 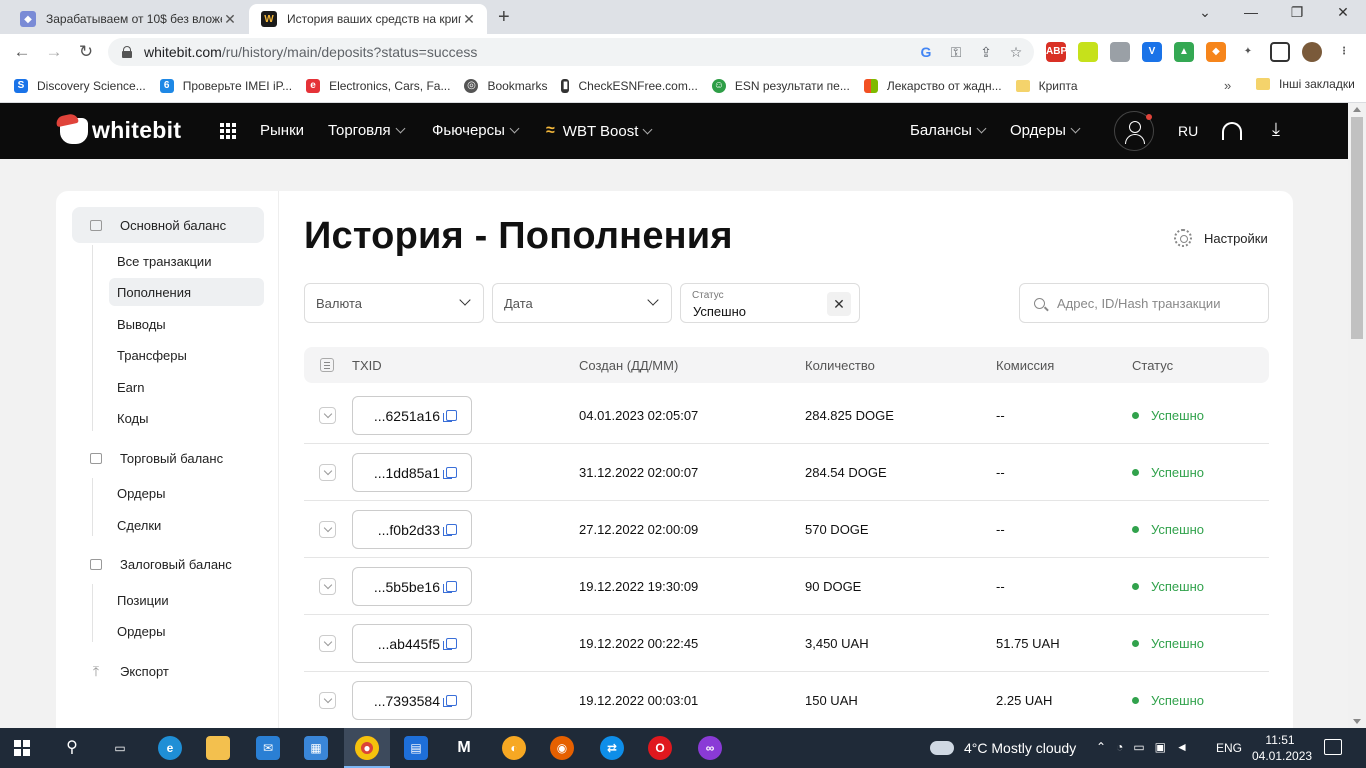 What do you see at coordinates (1343, 12) in the screenshot?
I see `window-close-icon: ✕` at bounding box center [1343, 12].